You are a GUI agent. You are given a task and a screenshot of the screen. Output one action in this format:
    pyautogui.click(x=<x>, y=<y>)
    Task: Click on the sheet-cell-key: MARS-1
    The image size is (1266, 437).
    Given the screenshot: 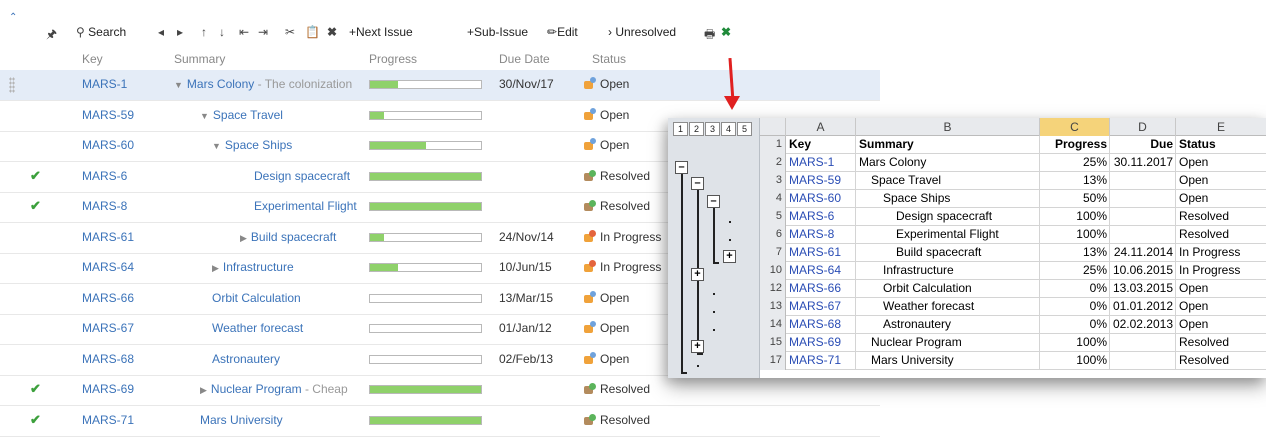 What is the action you would take?
    pyautogui.click(x=821, y=163)
    